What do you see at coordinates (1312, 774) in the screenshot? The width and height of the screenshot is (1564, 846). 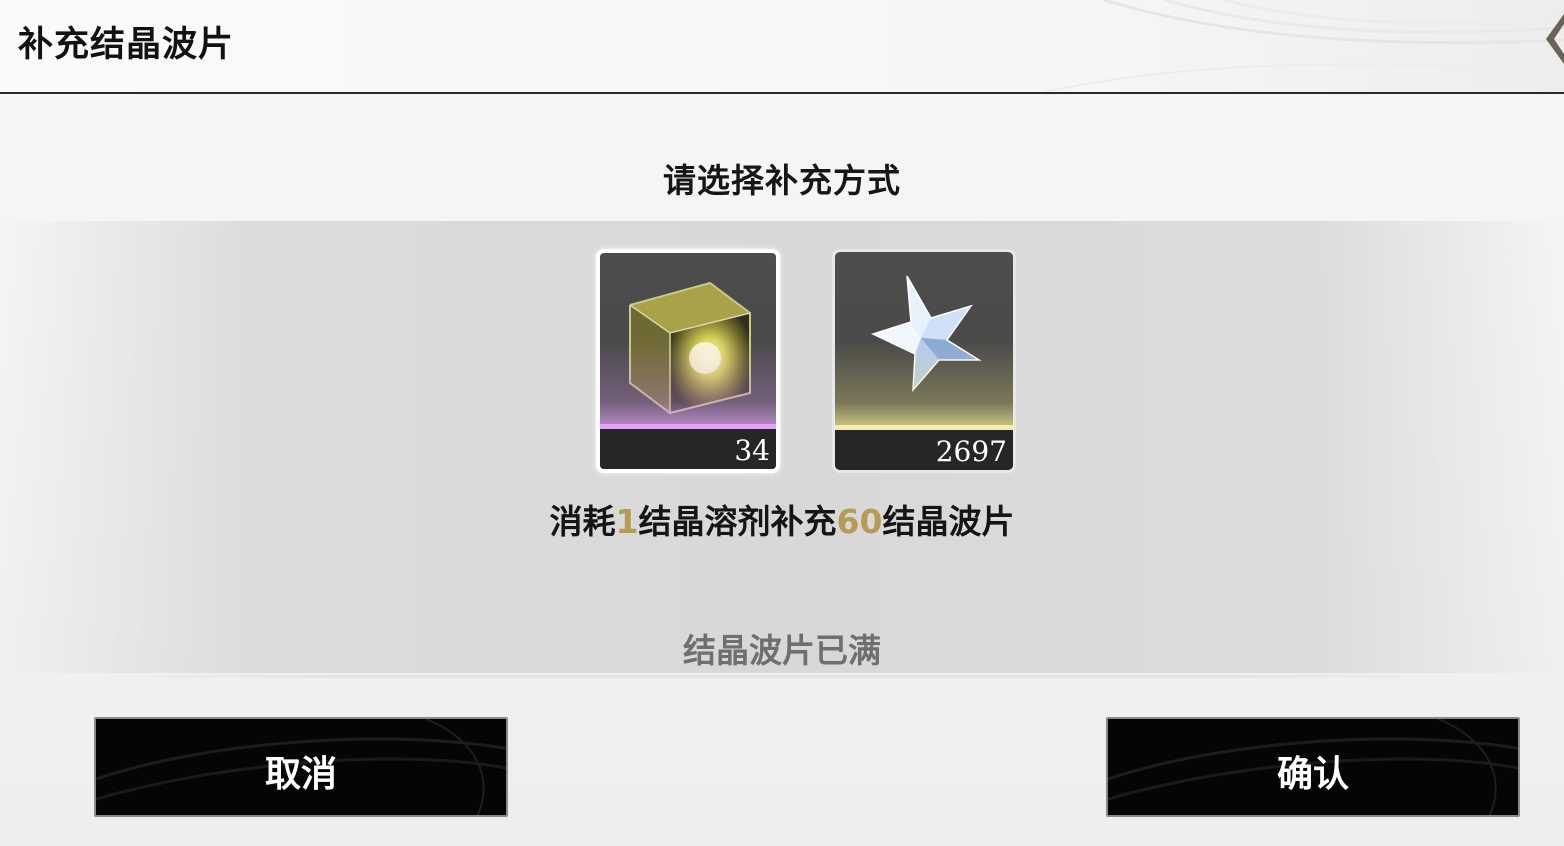 I see `confirm-label: 确认` at bounding box center [1312, 774].